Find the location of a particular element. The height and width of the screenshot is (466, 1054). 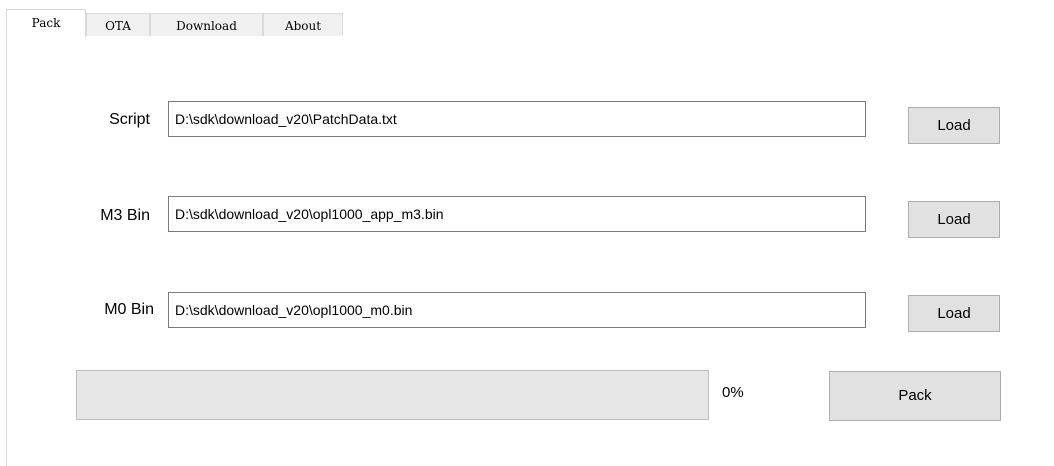

pack-progress-percent: 0% is located at coordinates (733, 392).